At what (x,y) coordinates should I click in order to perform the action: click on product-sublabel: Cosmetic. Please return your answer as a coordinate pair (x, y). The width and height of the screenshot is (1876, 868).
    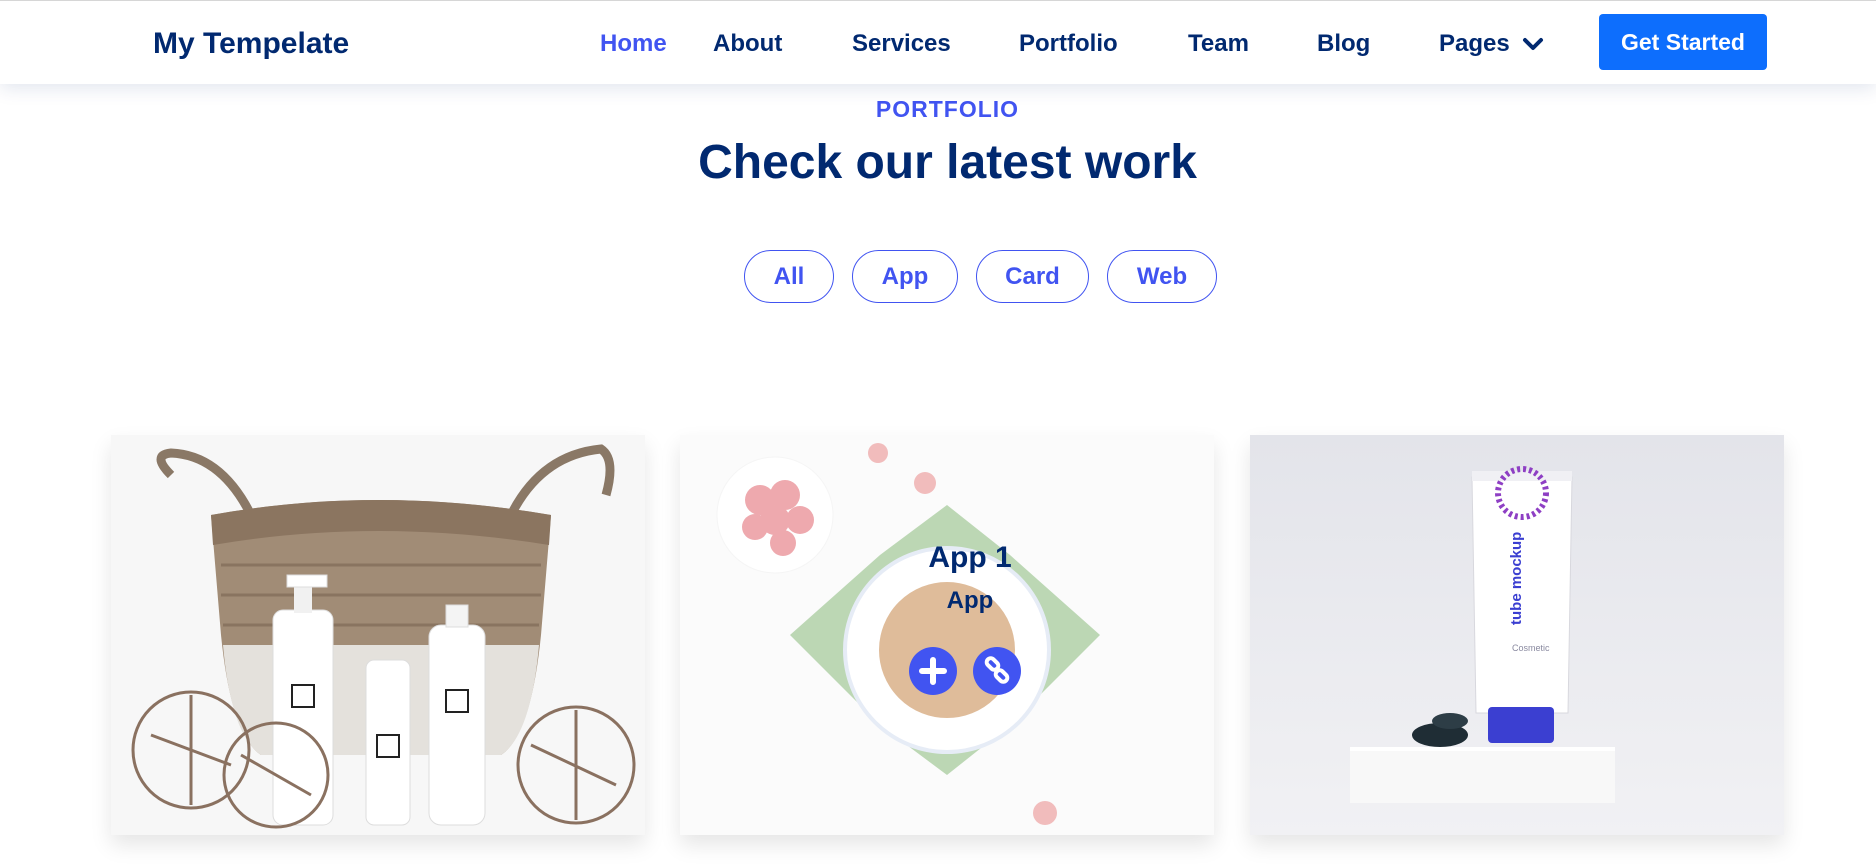
    Looking at the image, I should click on (1531, 648).